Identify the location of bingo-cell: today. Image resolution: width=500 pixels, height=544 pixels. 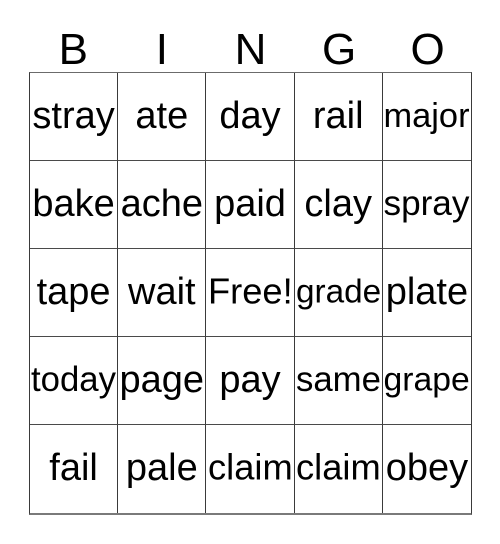
(74, 381).